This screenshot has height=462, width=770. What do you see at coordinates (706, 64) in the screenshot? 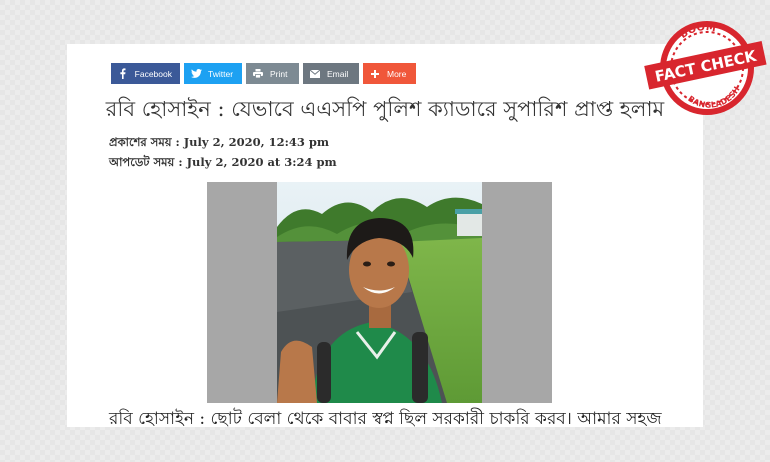
I see `boom-fact-check-badge: BOOM FACT CHECK BANGLADESH` at bounding box center [706, 64].